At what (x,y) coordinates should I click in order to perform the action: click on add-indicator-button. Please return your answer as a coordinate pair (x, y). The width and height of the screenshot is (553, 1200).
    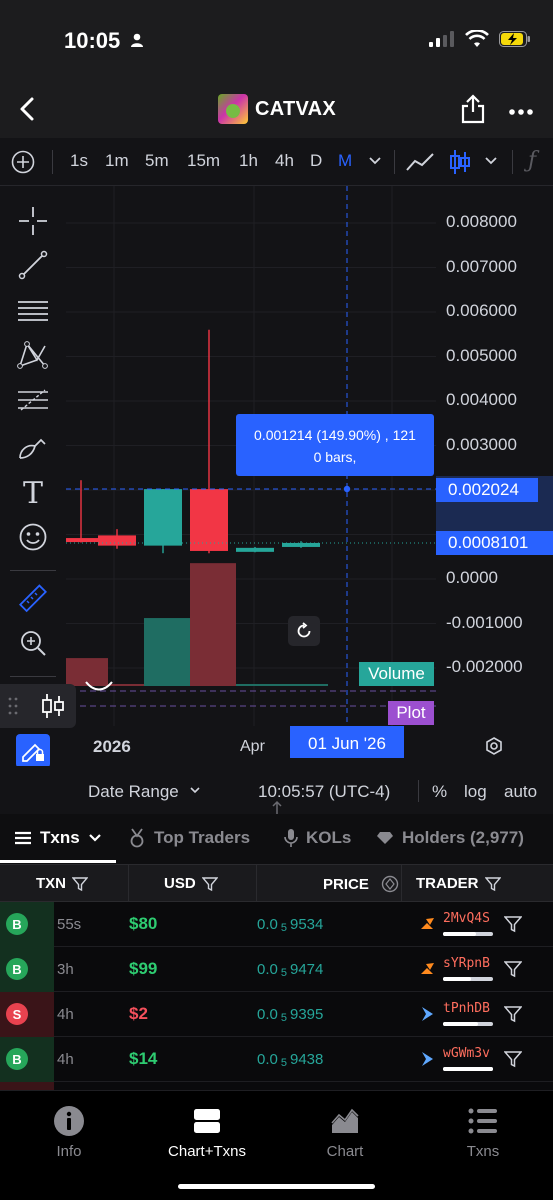
    Looking at the image, I should click on (23, 162).